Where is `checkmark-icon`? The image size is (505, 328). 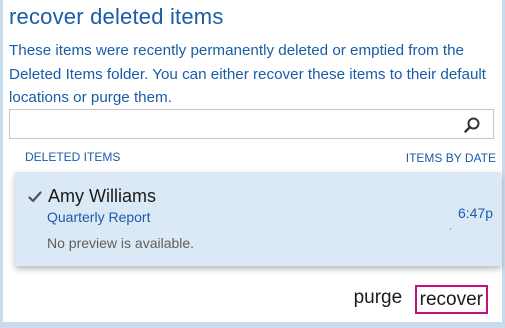 checkmark-icon is located at coordinates (35, 197).